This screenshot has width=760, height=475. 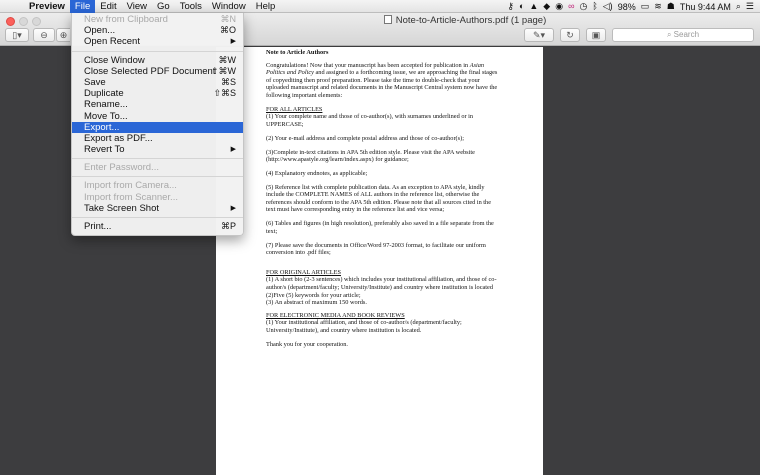 I want to click on menu-item-new-from-clipboard: New from Clipboard ⌘N, so click(x=157, y=19).